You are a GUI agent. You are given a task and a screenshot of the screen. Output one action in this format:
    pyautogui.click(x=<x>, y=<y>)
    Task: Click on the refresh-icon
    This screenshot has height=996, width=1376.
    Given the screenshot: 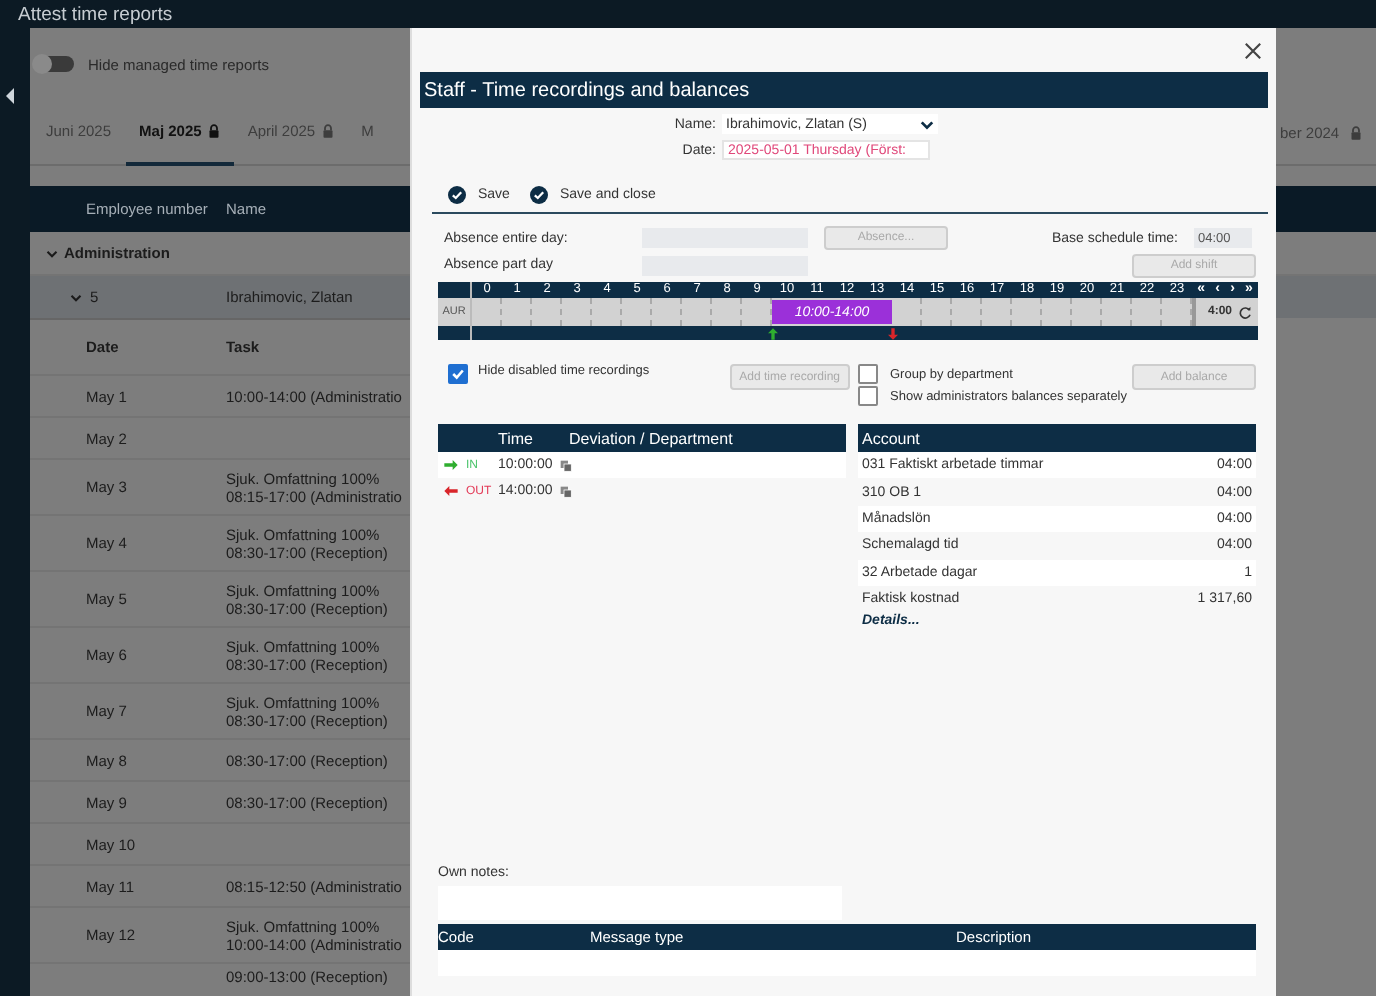 What is the action you would take?
    pyautogui.click(x=1245, y=312)
    